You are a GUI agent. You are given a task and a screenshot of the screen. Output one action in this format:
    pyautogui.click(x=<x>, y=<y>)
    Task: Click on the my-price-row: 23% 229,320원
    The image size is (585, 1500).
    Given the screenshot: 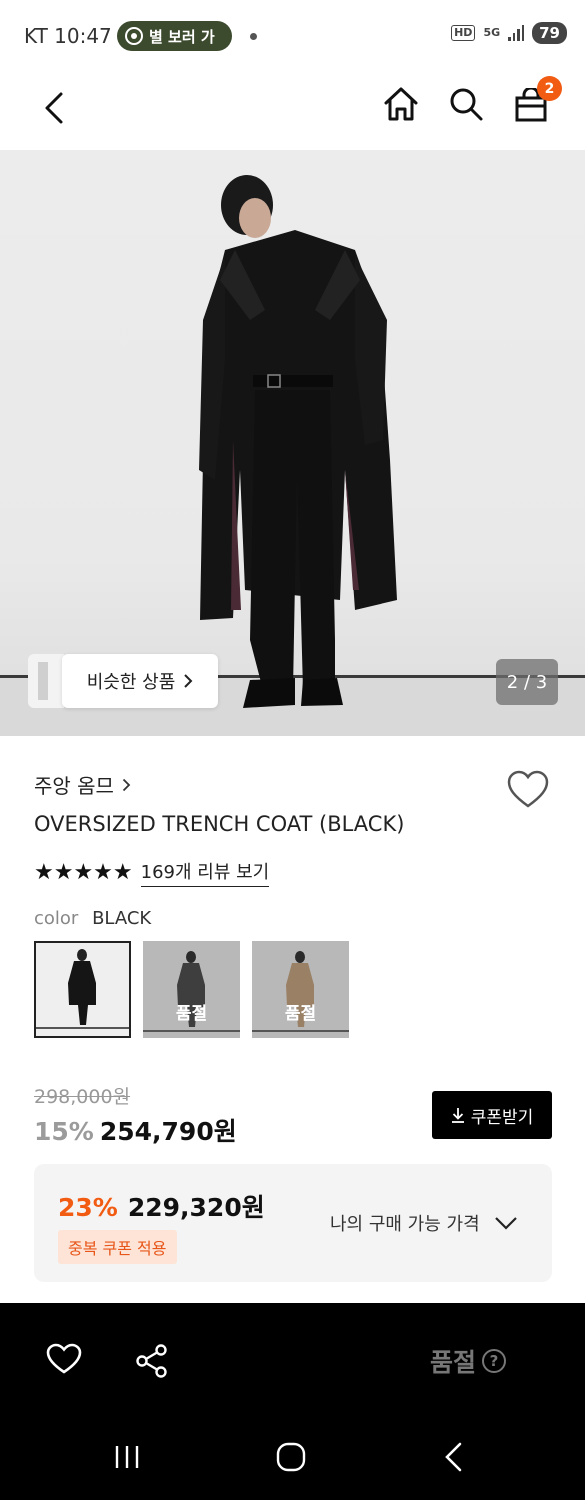 What is the action you would take?
    pyautogui.click(x=161, y=1206)
    